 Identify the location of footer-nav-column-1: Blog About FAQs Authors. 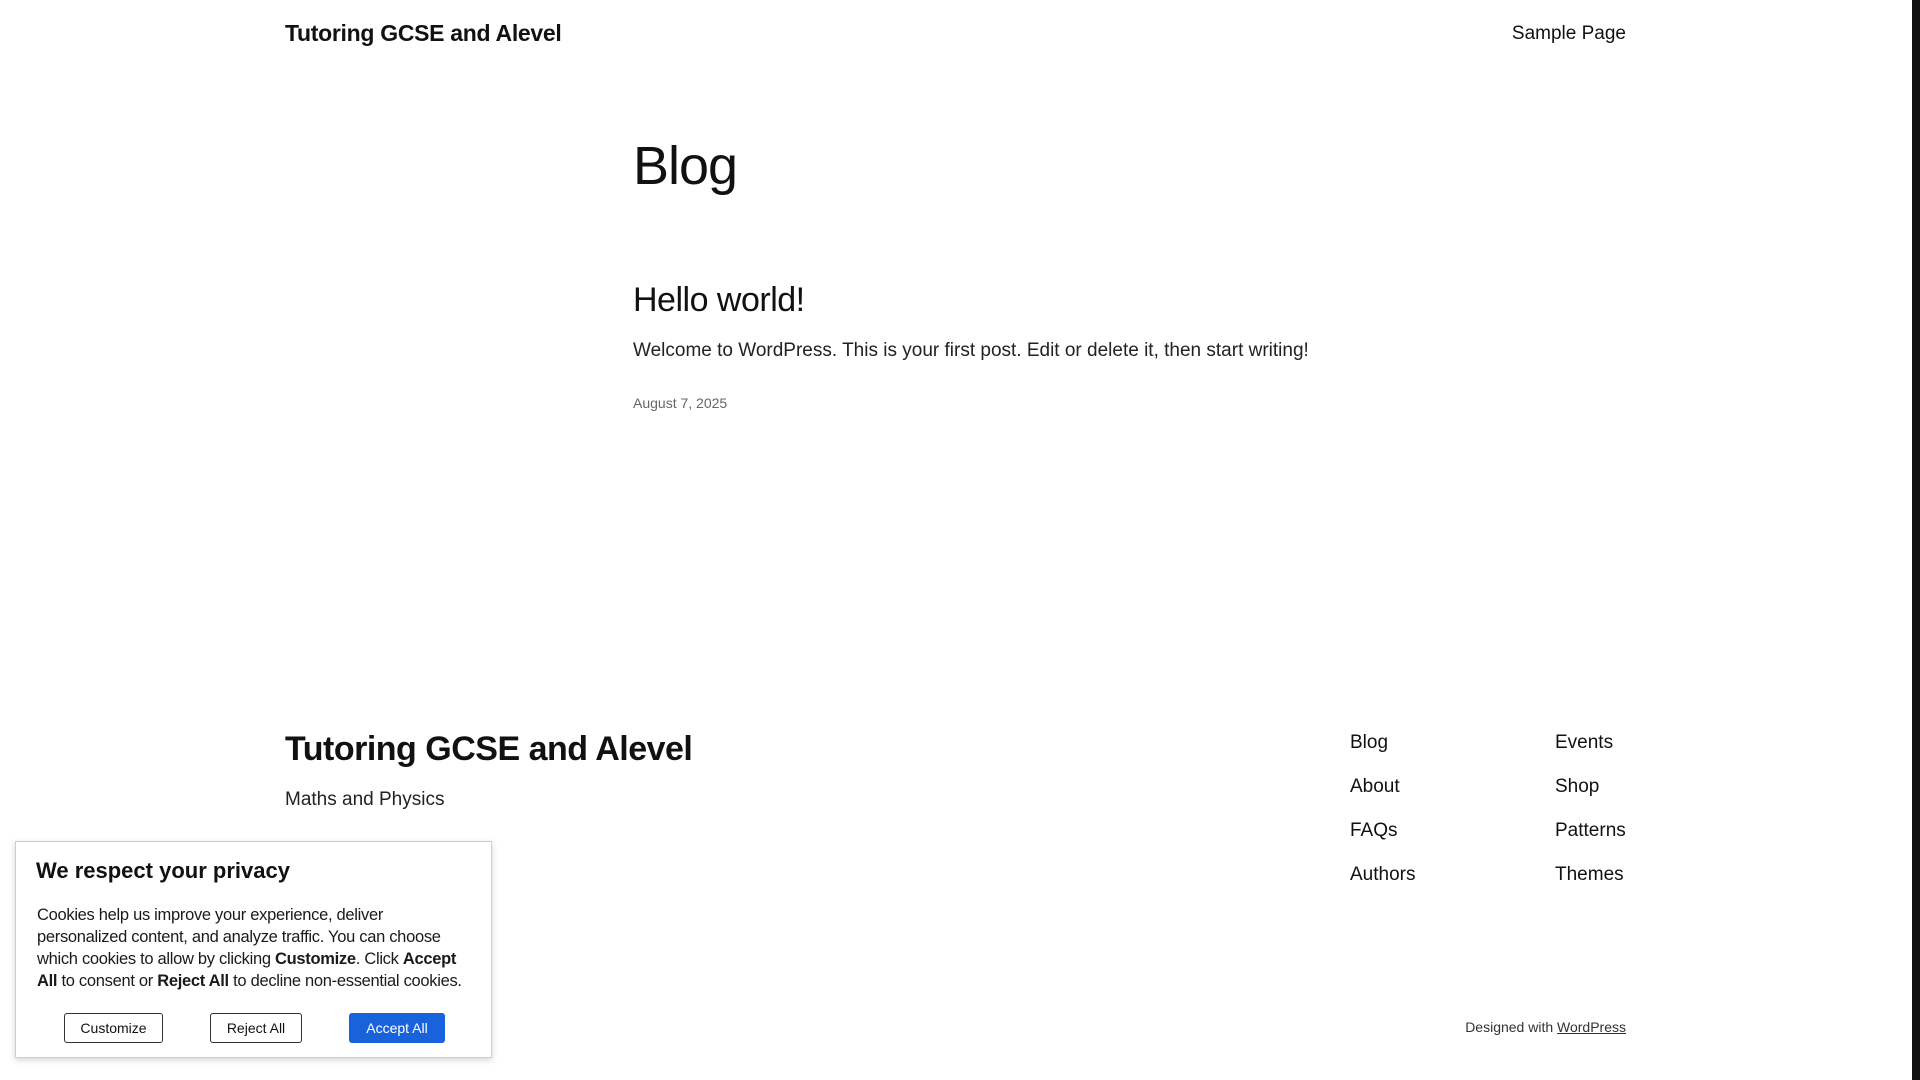
(1382, 820).